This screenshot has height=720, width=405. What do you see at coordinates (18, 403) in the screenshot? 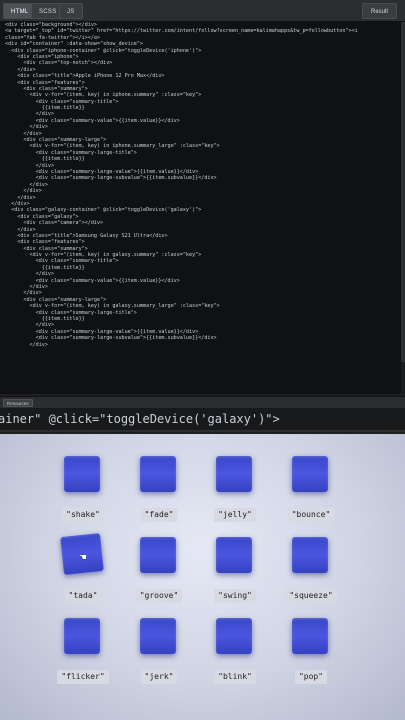
I see `resources-button: Resources` at bounding box center [18, 403].